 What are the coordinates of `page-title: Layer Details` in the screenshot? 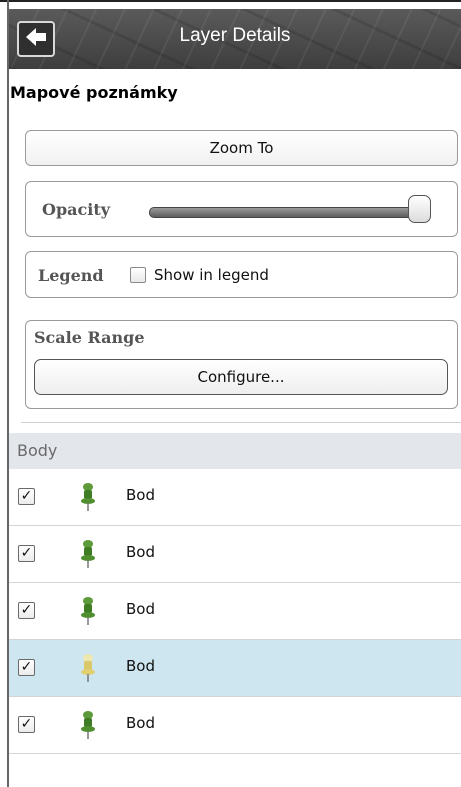 It's located at (235, 35).